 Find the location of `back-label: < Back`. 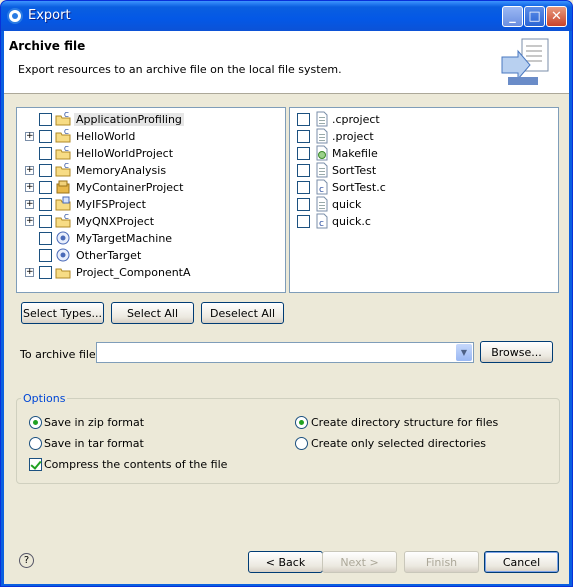

back-label: < Back is located at coordinates (285, 562).